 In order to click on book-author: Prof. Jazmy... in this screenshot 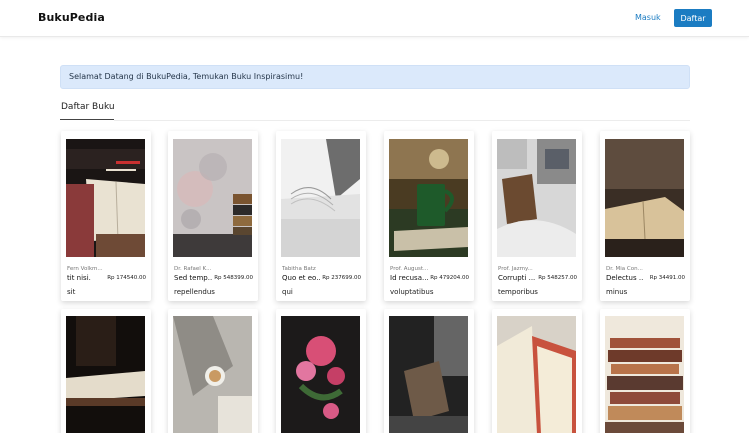, I will do `click(515, 269)`.